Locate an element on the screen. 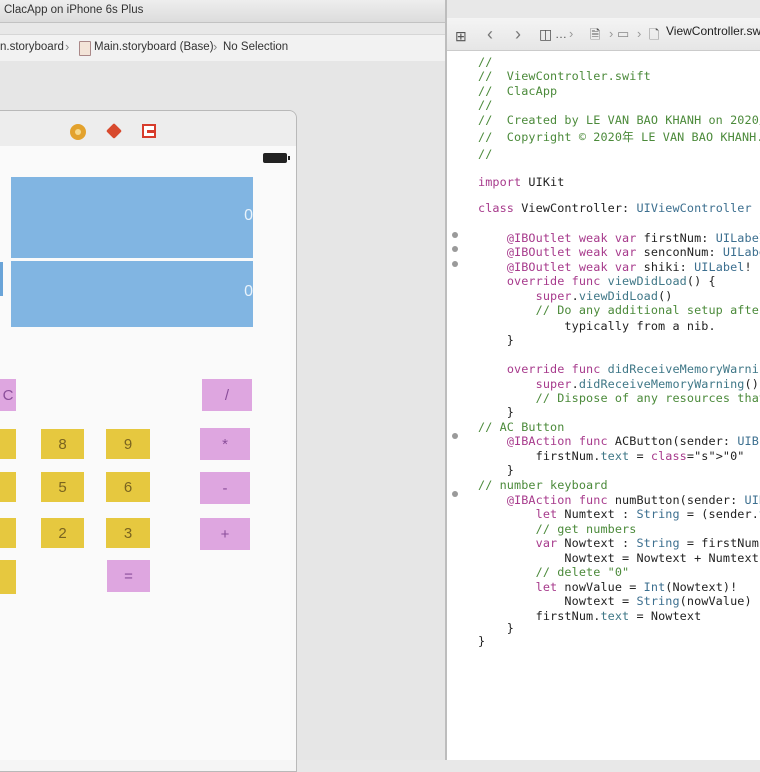 The height and width of the screenshot is (772, 760). two-button: 2 is located at coordinates (62, 533).